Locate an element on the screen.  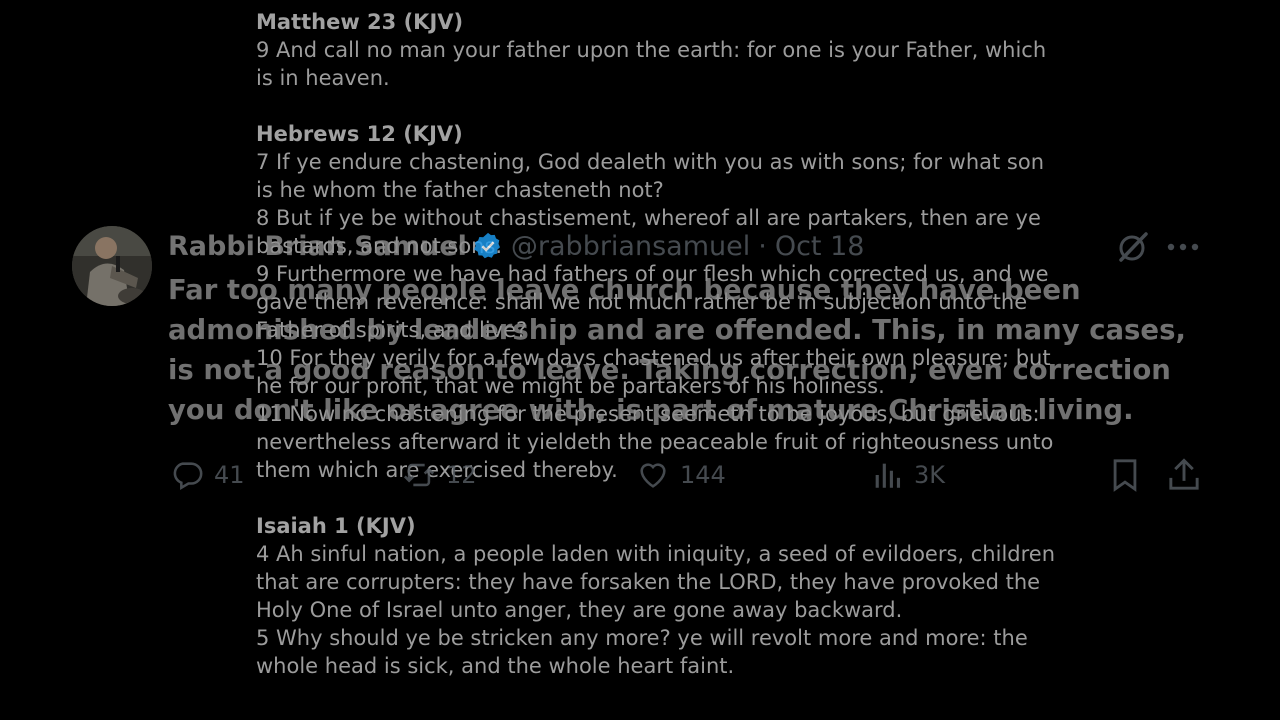
repost-button: 12 is located at coordinates (439, 475).